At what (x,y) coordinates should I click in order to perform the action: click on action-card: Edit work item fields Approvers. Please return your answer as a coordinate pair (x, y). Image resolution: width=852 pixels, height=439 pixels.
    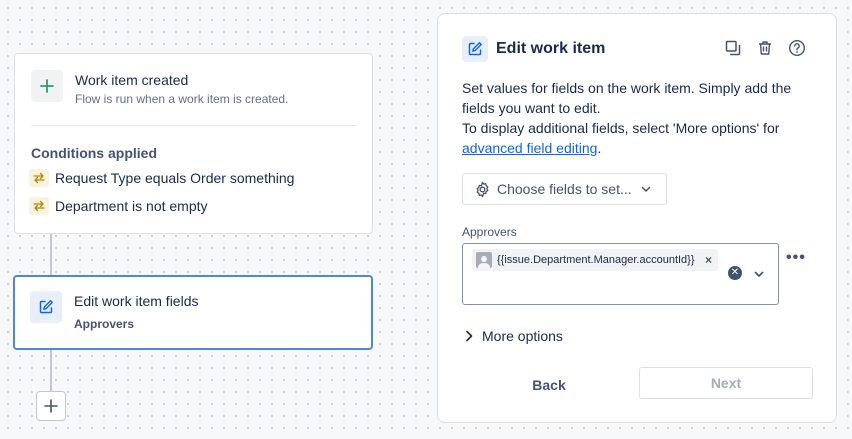
    Looking at the image, I should click on (193, 312).